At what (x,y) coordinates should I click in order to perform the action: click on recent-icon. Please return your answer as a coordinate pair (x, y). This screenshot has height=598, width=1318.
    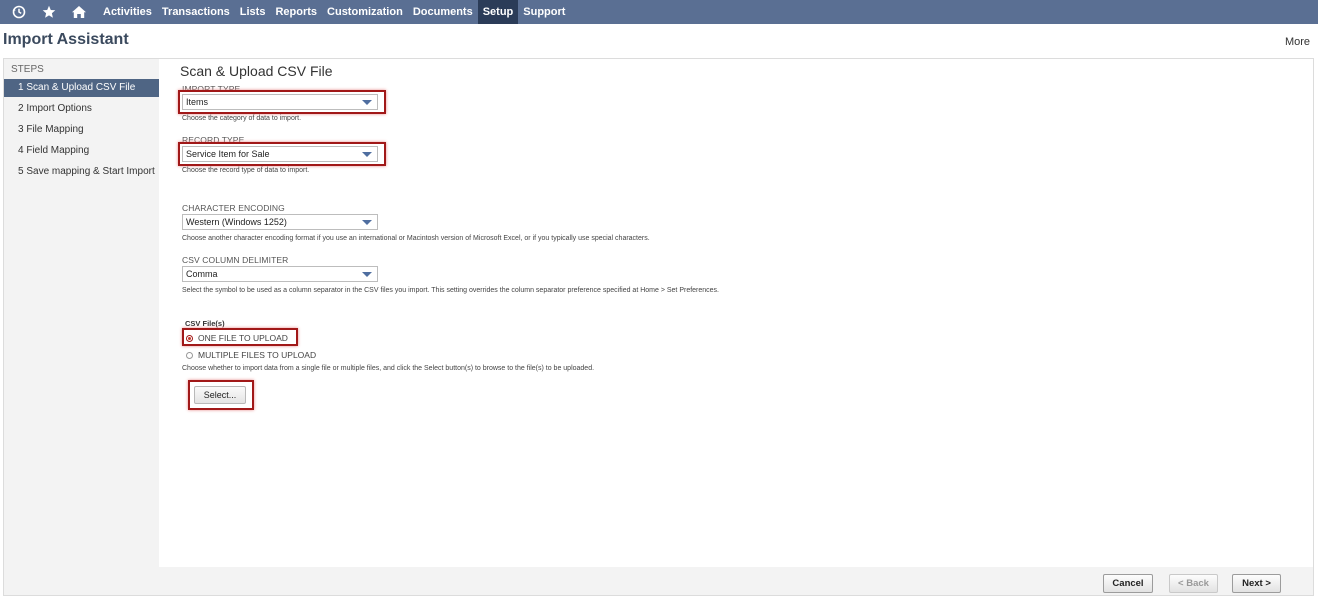
    Looking at the image, I should click on (19, 12).